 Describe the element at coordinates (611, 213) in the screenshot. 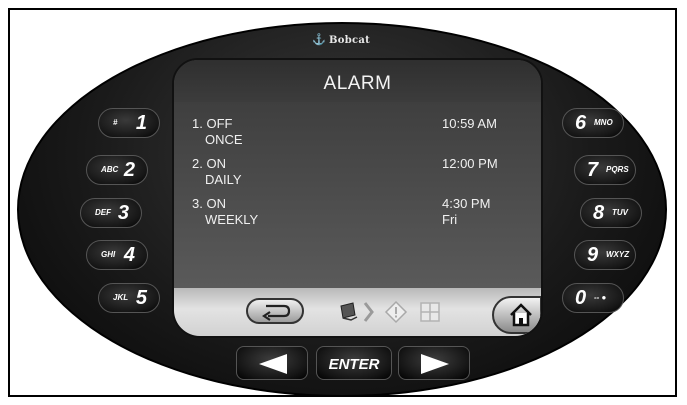

I see `key-8: 8 TUV` at that location.